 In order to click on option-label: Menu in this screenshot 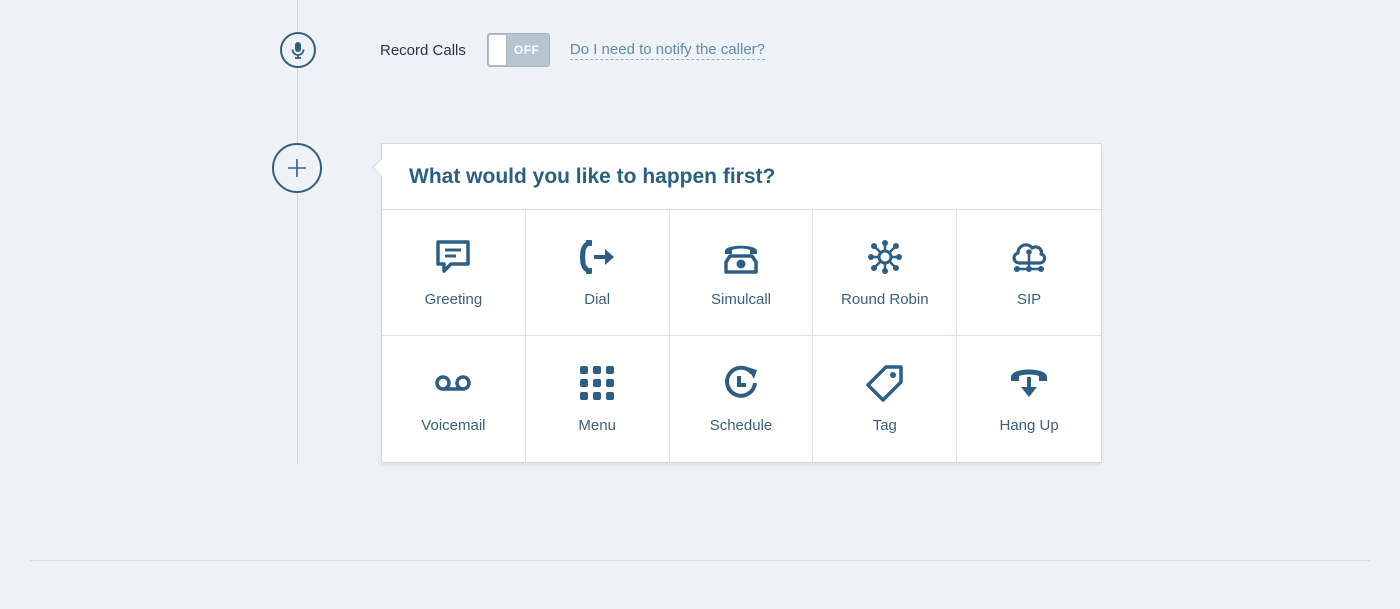, I will do `click(597, 425)`.